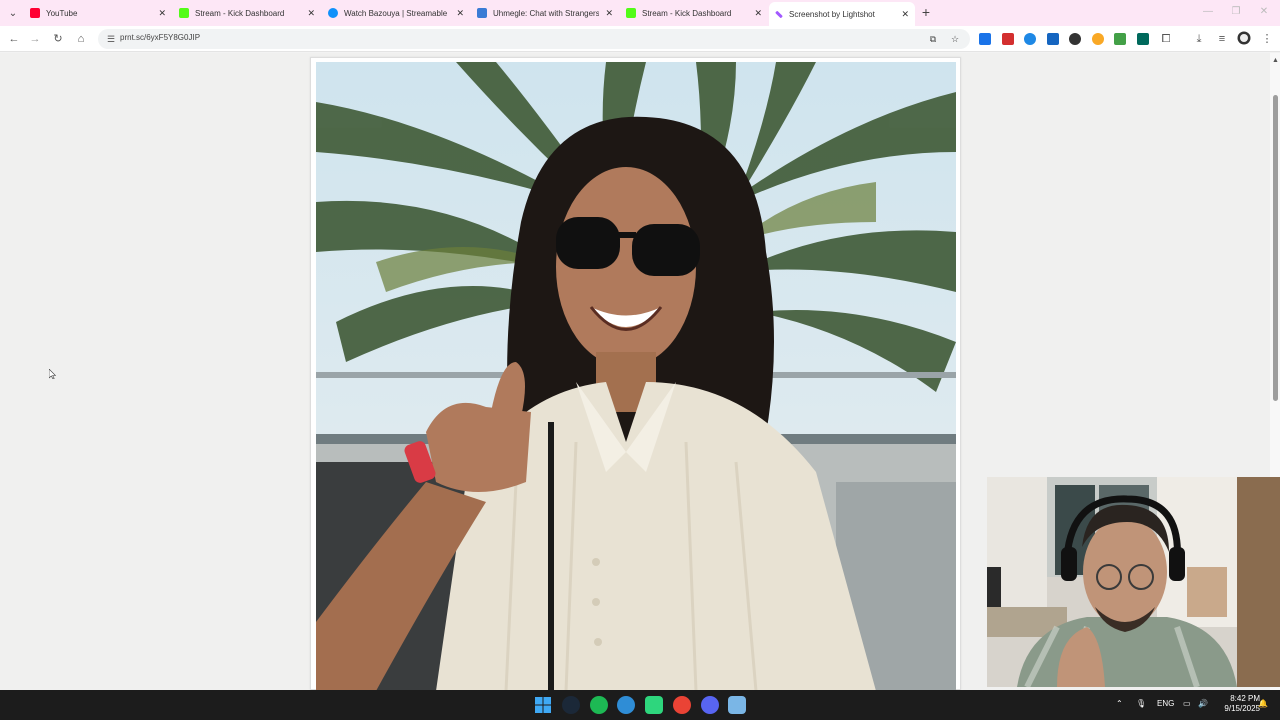  Describe the element at coordinates (1208, 12) in the screenshot. I see `minimize-icon: —` at that location.